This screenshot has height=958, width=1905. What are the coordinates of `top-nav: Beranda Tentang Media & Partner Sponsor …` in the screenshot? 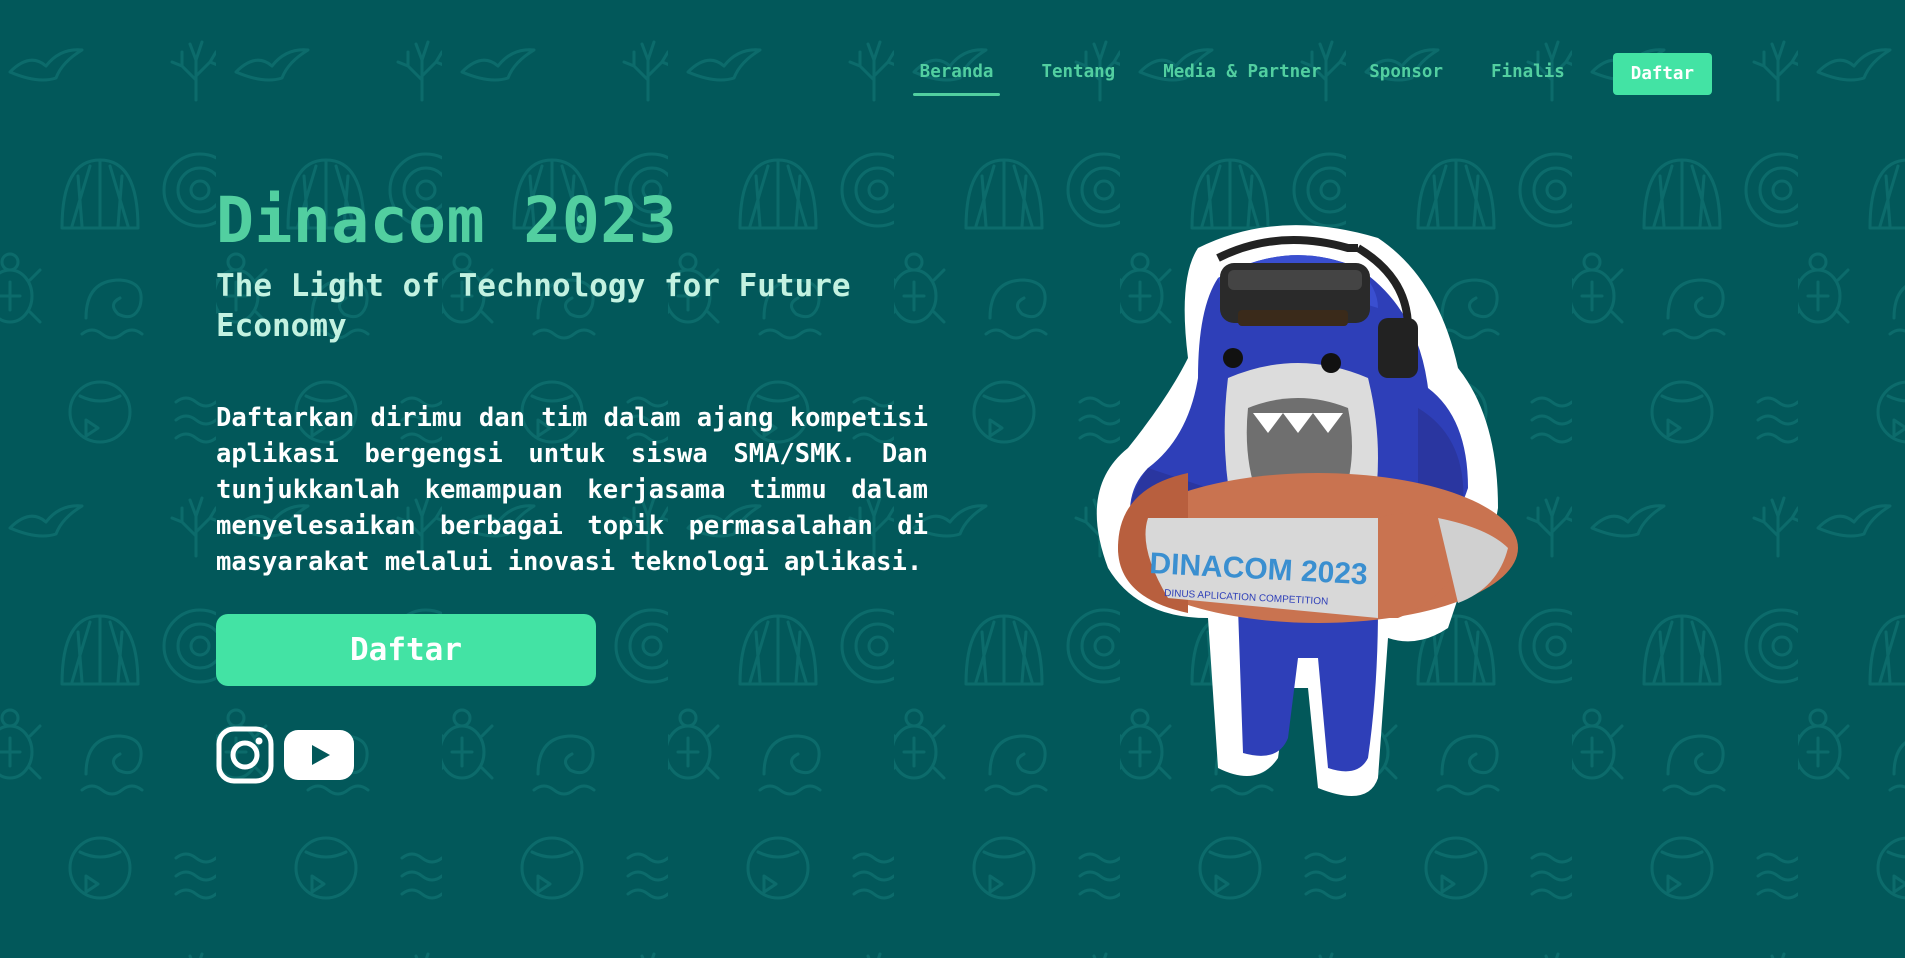 It's located at (1312, 74).